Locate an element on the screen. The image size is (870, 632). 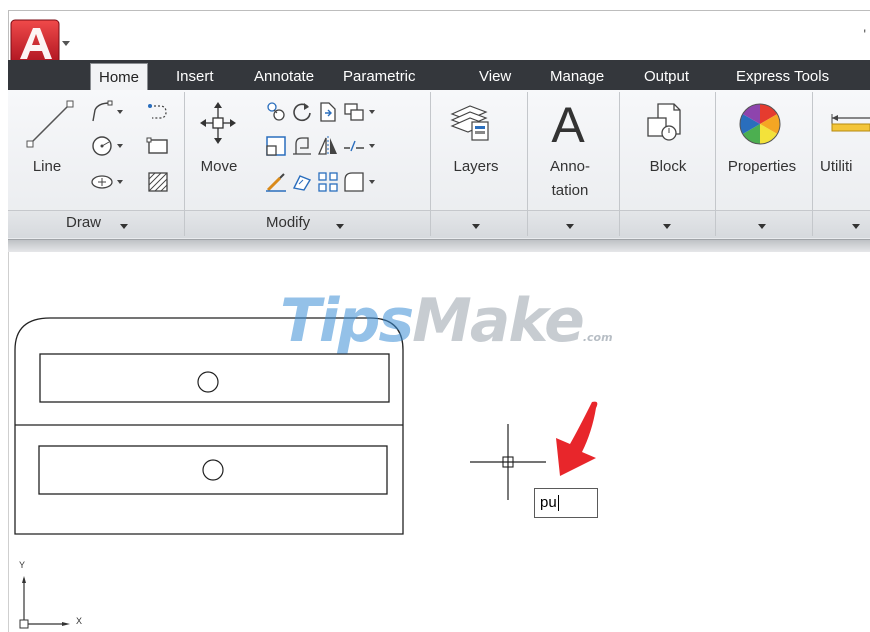
layers-icon is located at coordinates (469, 123).